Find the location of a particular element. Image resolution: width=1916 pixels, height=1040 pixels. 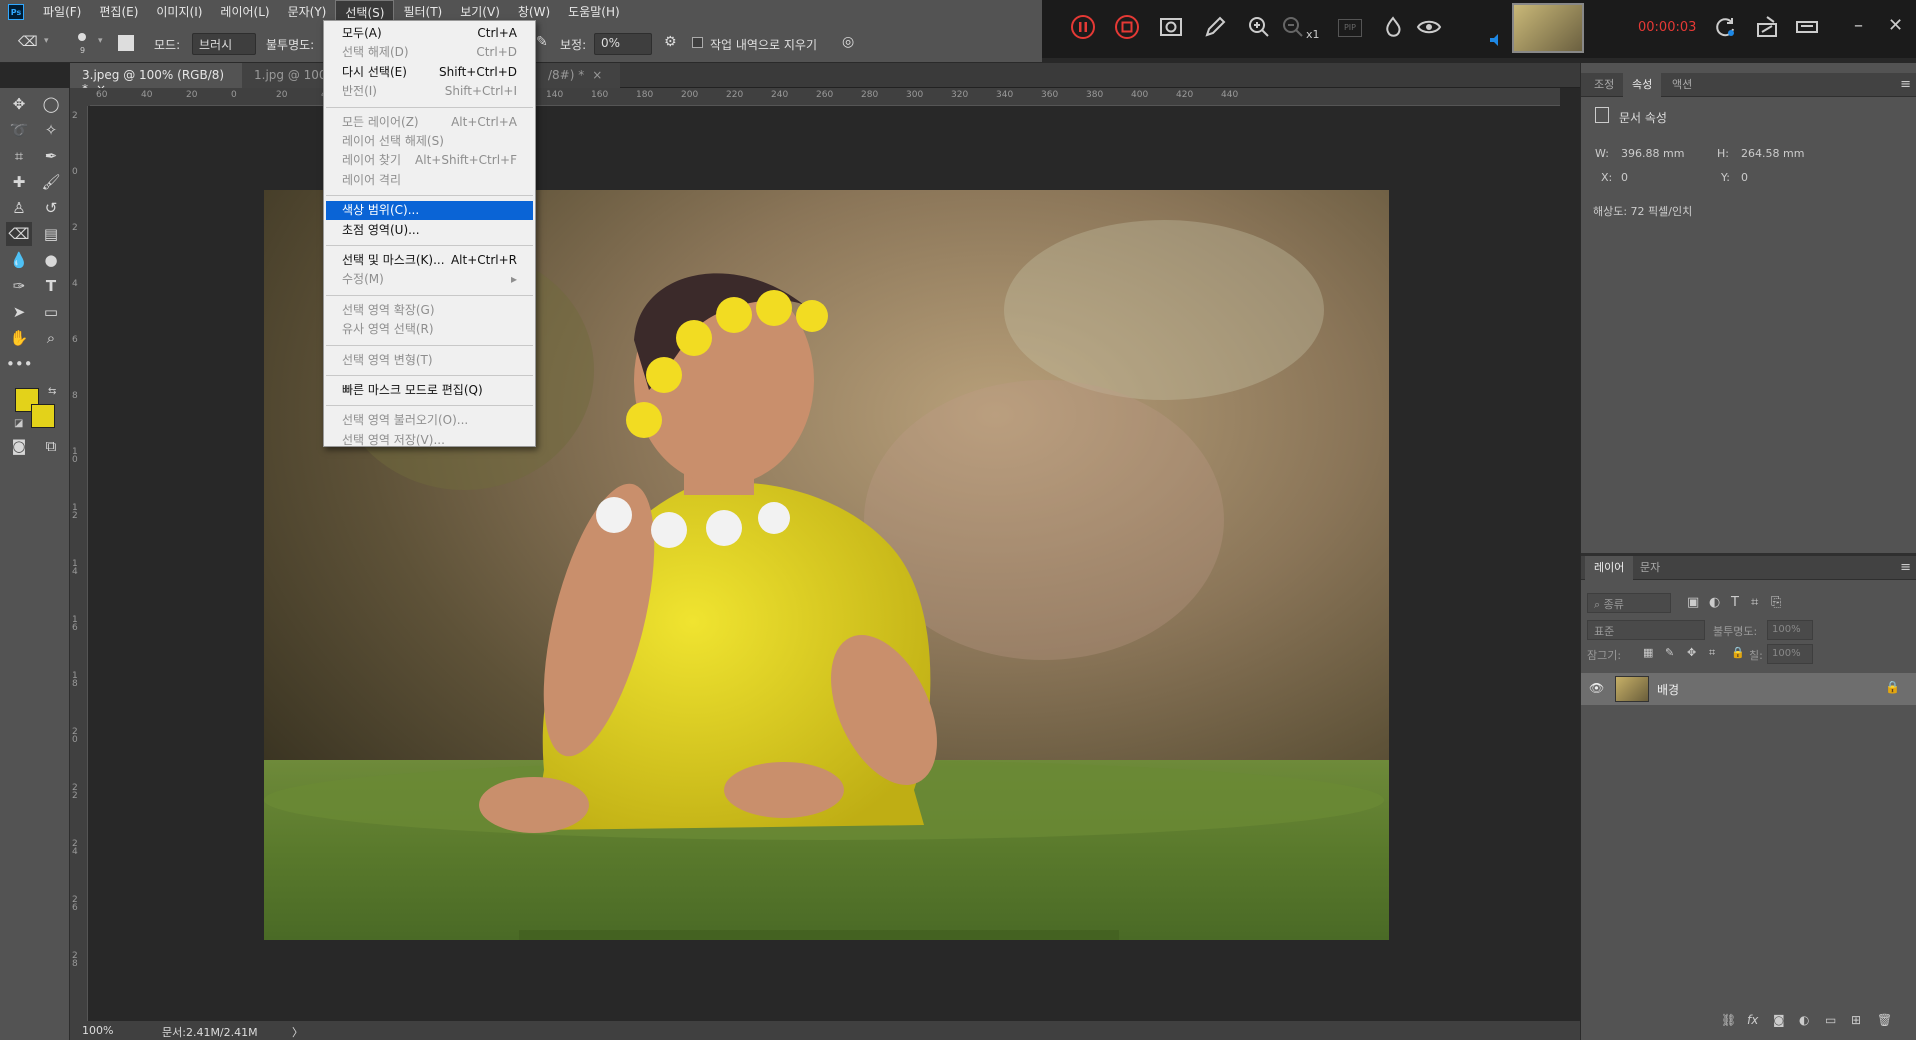

filter-adjust-icon: ◐ is located at coordinates (1714, 602).